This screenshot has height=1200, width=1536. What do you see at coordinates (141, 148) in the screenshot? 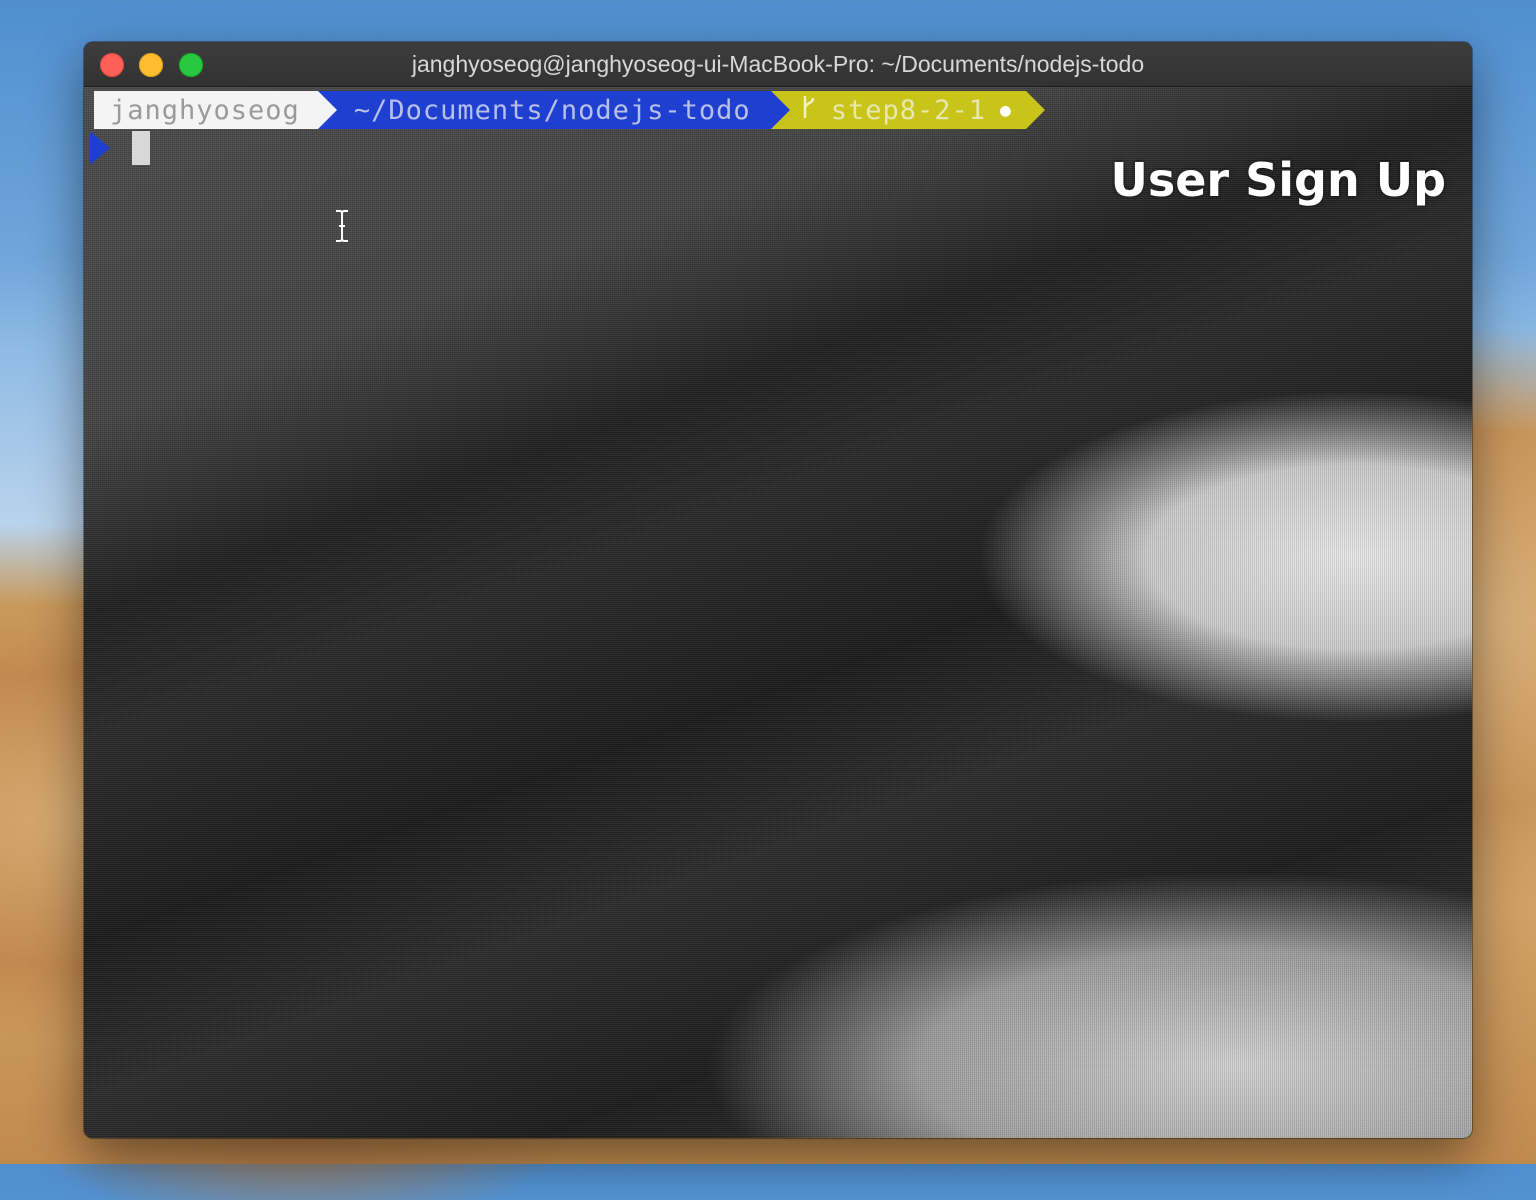
I see `text-cursor` at bounding box center [141, 148].